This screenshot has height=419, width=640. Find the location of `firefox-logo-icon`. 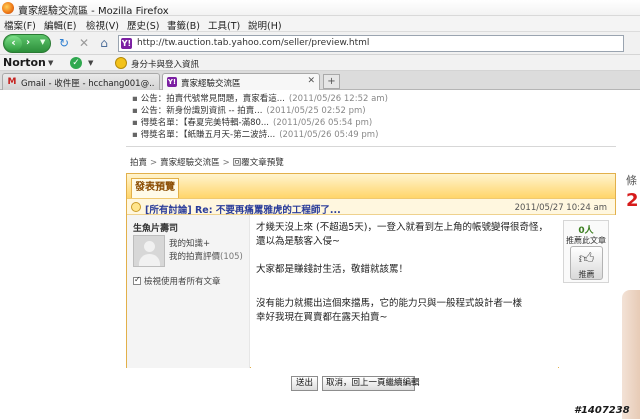

firefox-logo-icon is located at coordinates (8, 8).